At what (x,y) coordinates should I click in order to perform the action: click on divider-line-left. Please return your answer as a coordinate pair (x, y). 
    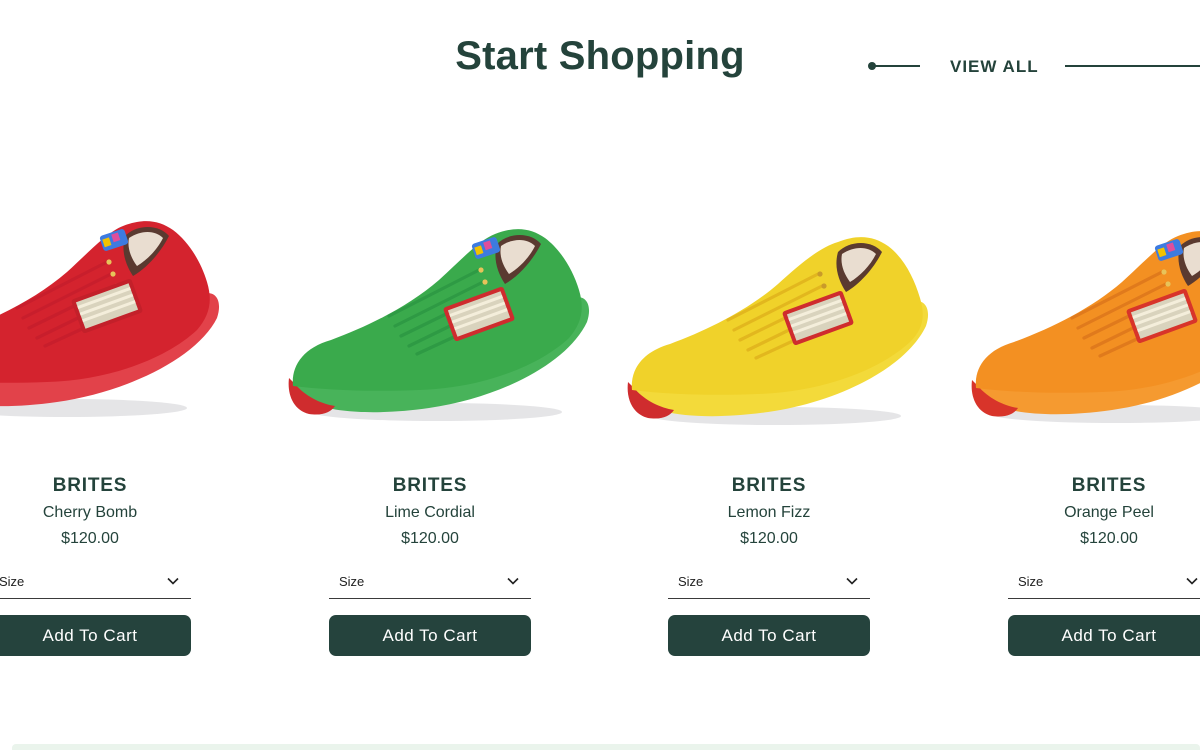
    Looking at the image, I should click on (897, 66).